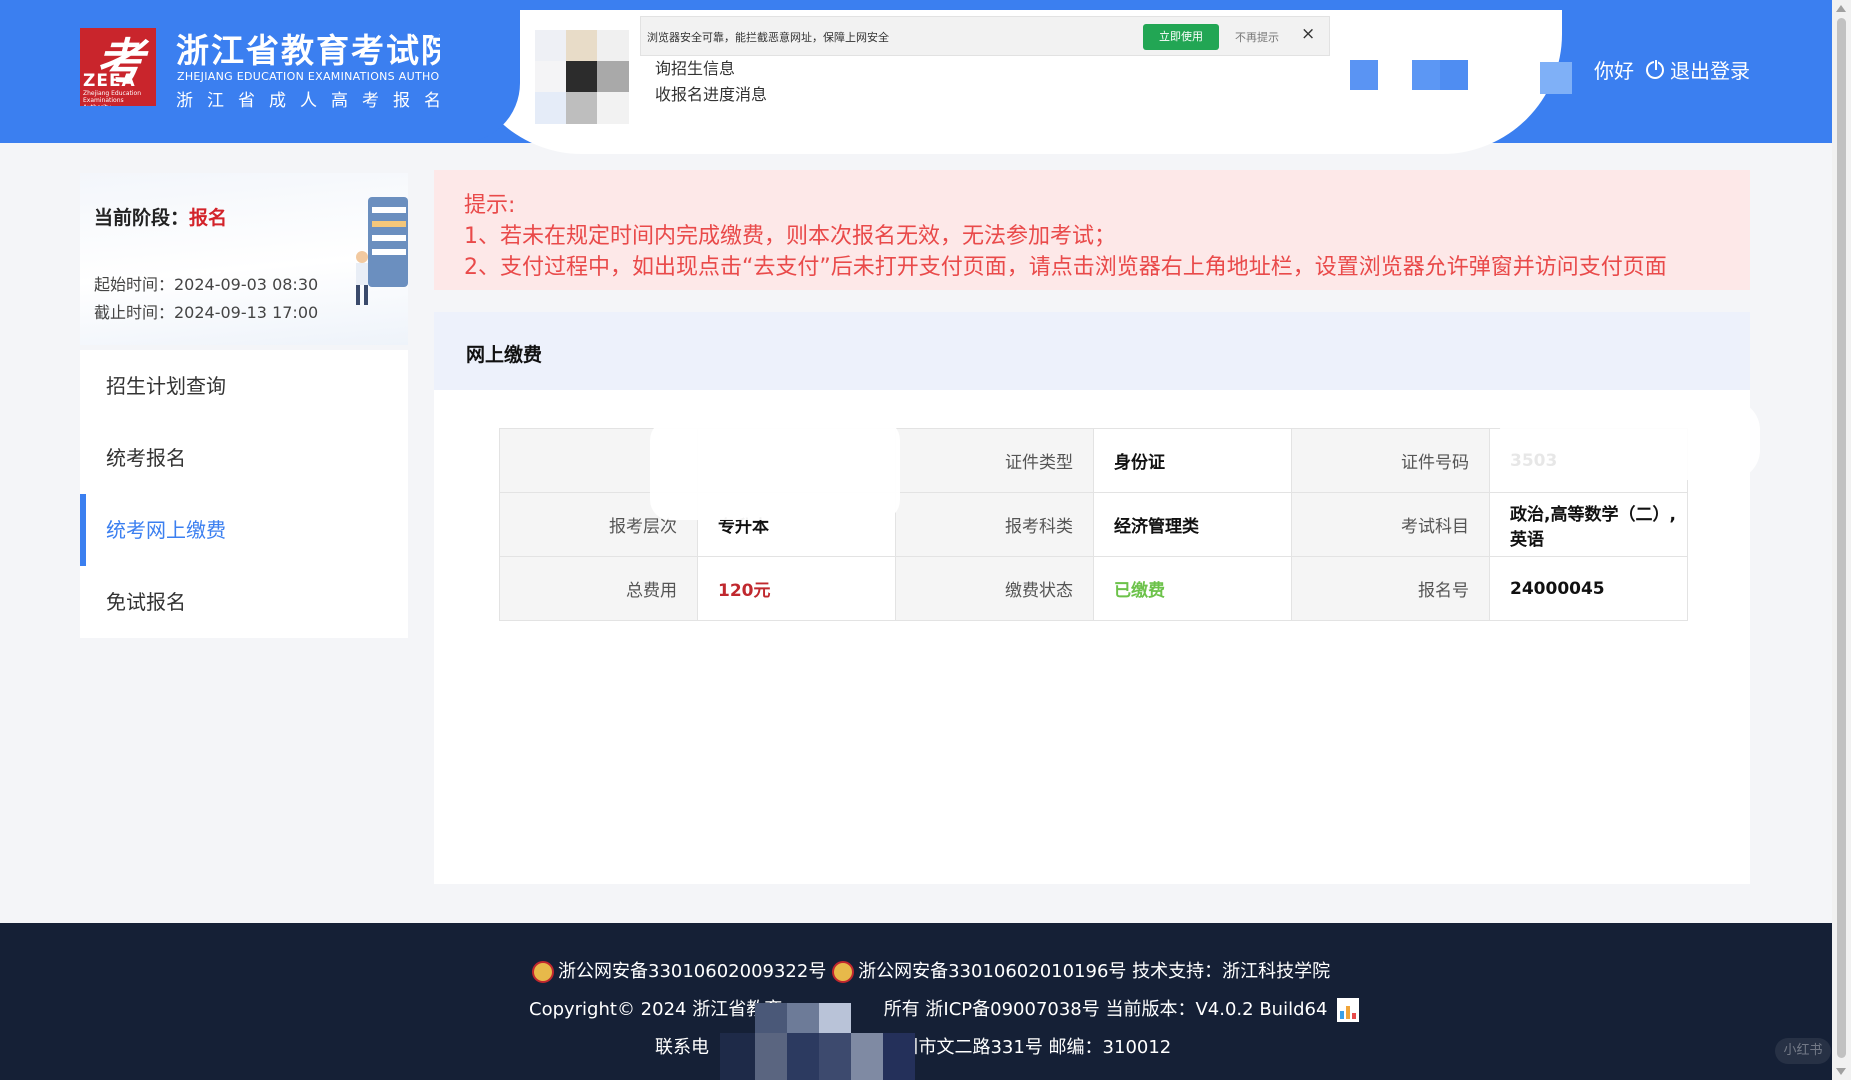  Describe the element at coordinates (682, 1047) in the screenshot. I see `footer-contact: 联系电` at that location.